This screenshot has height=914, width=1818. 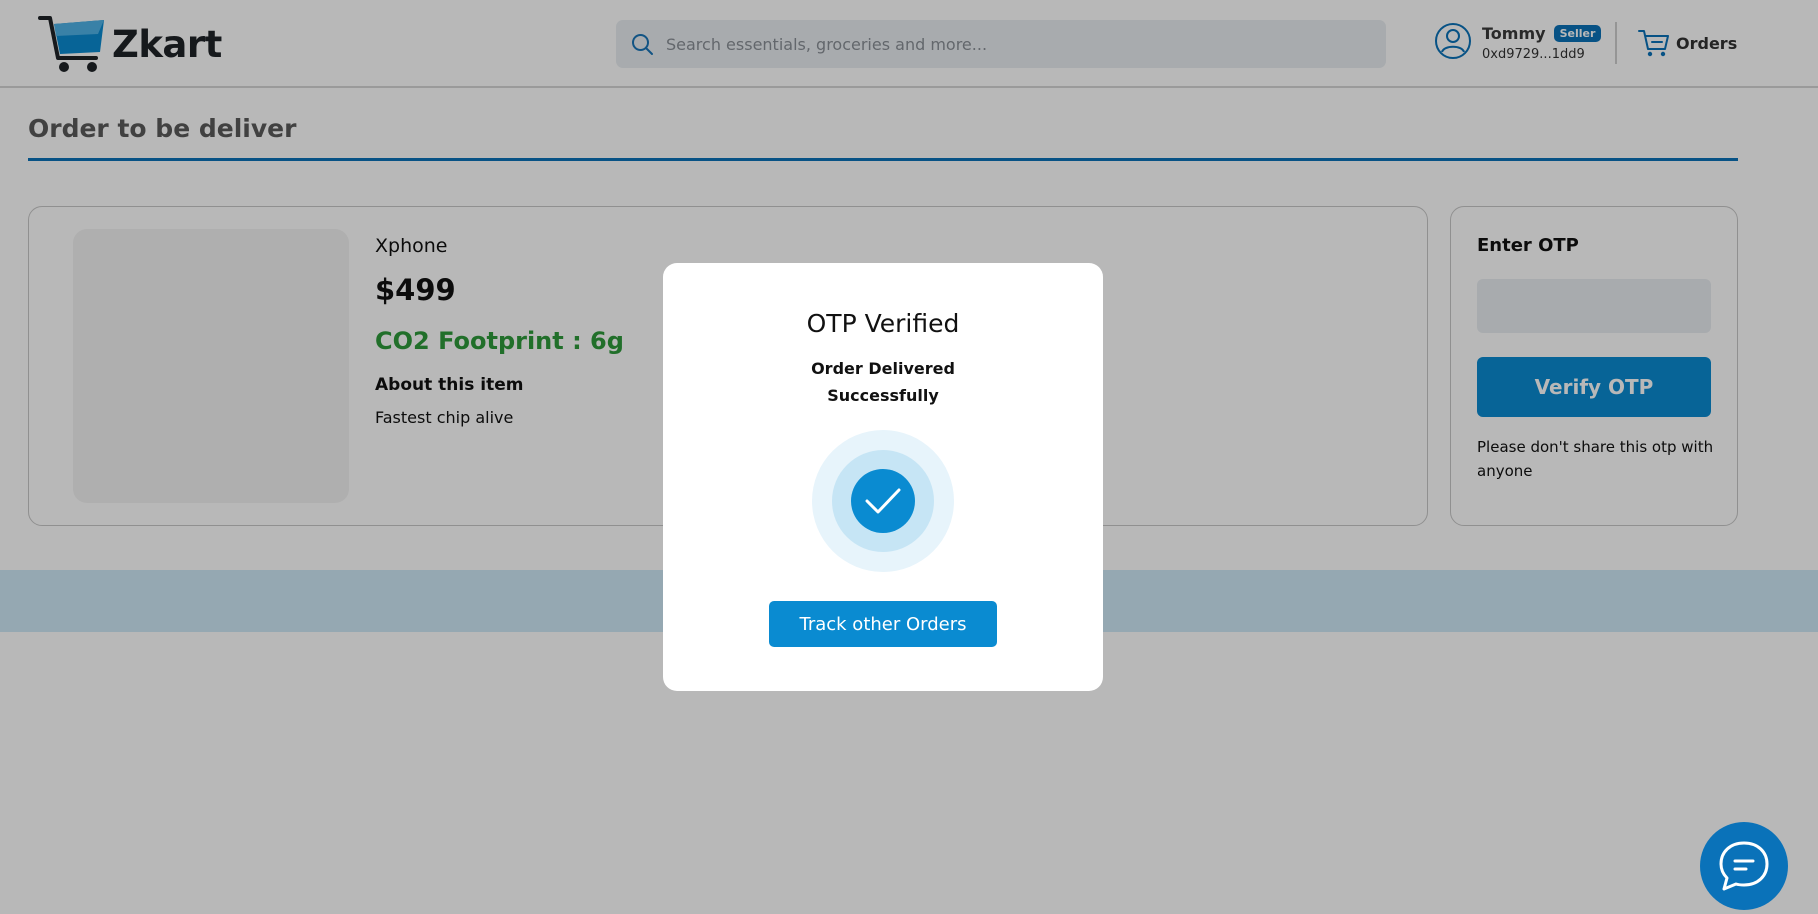 I want to click on modal-subtitle: Order Delivered Successfully, so click(x=883, y=382).